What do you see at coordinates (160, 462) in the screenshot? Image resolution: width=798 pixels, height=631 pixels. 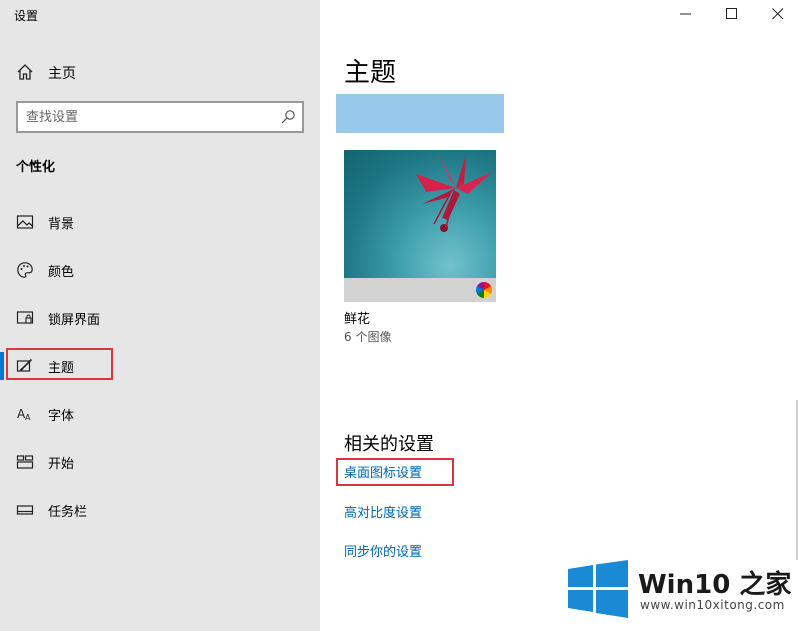 I see `sidebar-item-start: 开始` at bounding box center [160, 462].